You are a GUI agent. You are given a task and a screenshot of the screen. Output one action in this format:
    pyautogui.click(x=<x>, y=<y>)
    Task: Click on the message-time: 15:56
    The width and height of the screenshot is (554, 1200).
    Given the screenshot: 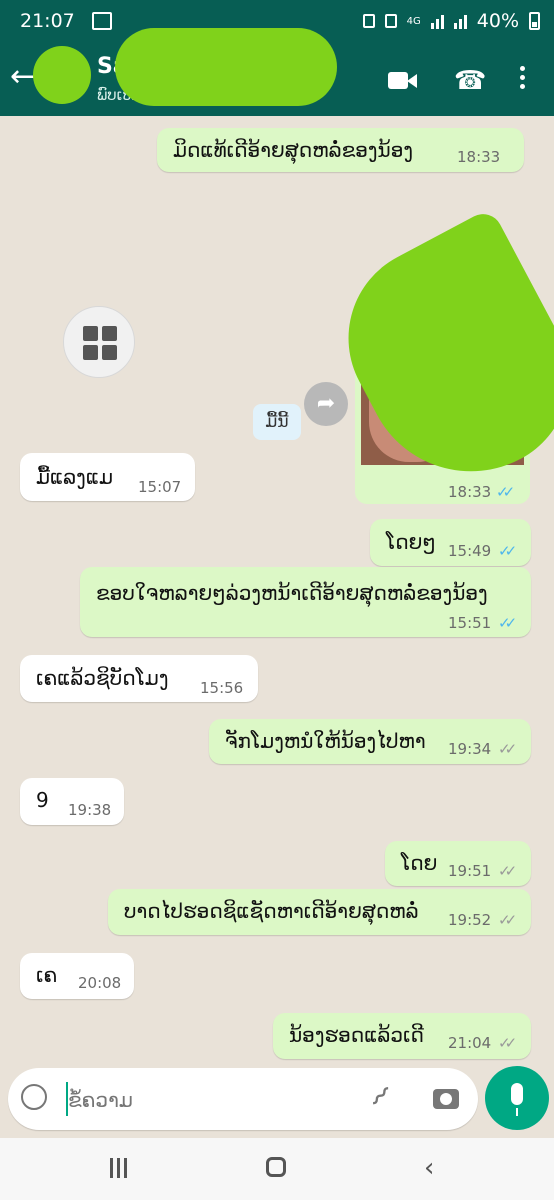 What is the action you would take?
    pyautogui.click(x=222, y=688)
    